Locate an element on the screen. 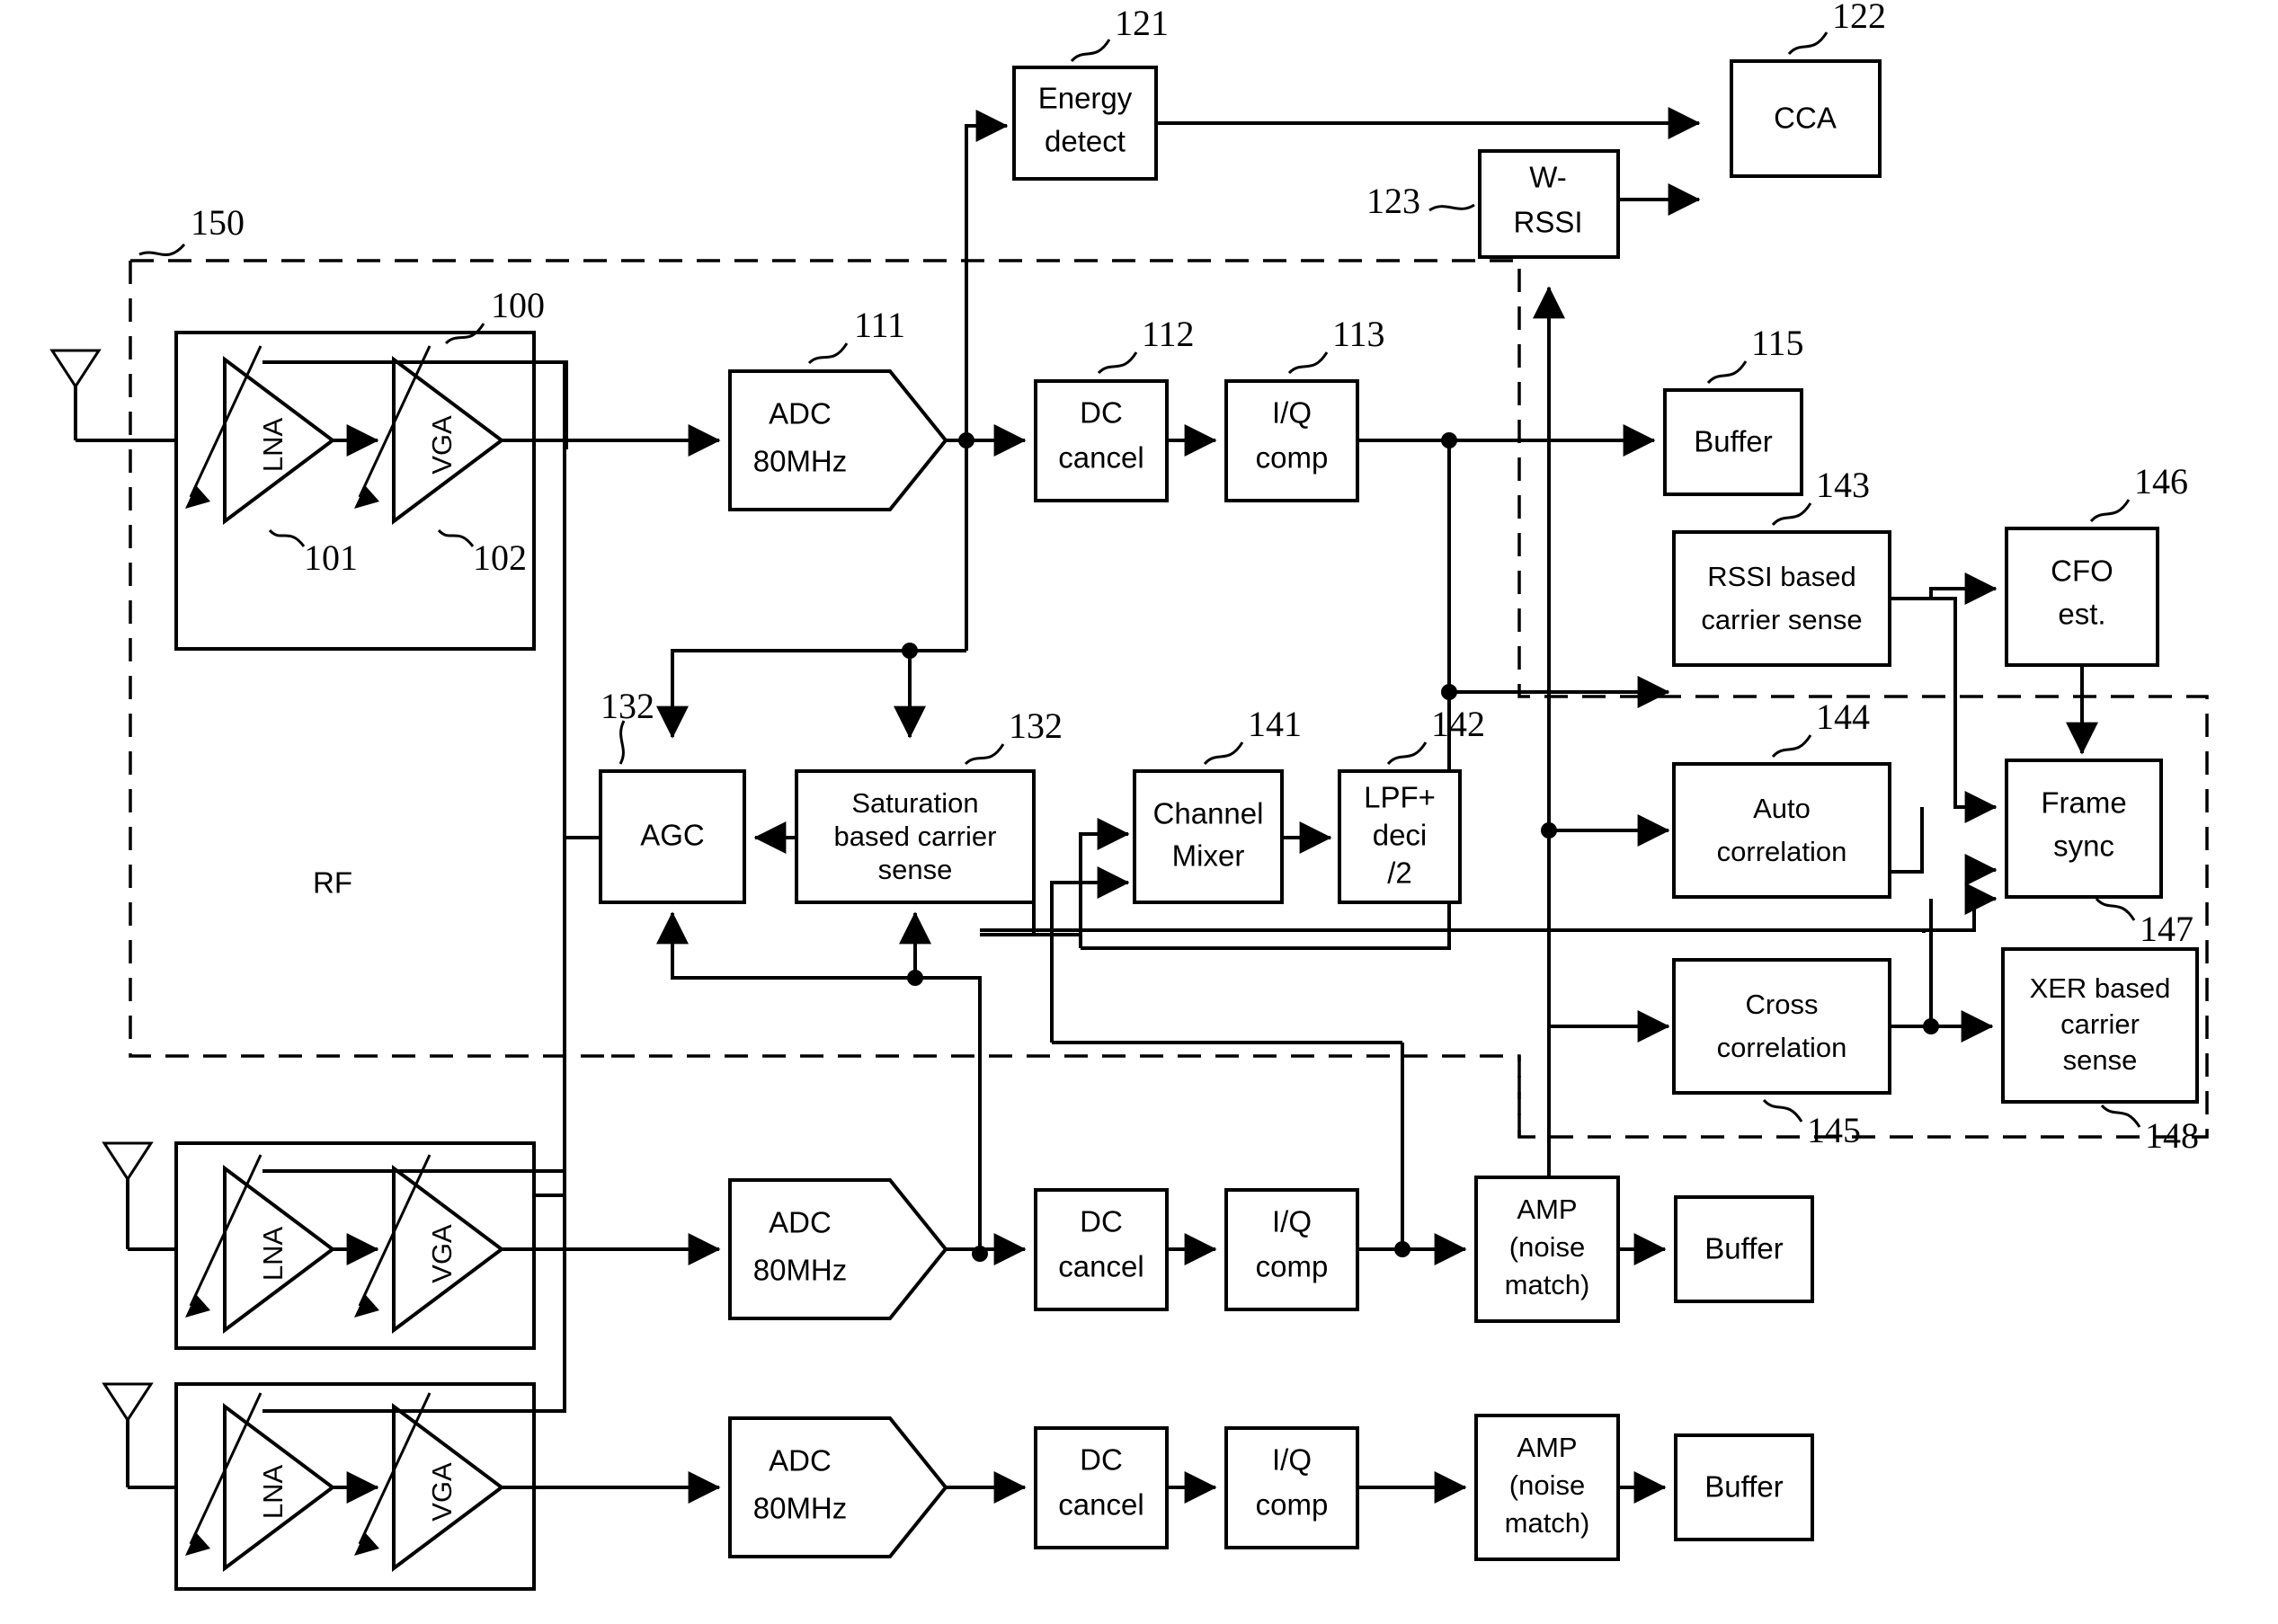  ref-147-text: 147 is located at coordinates (2166, 929).